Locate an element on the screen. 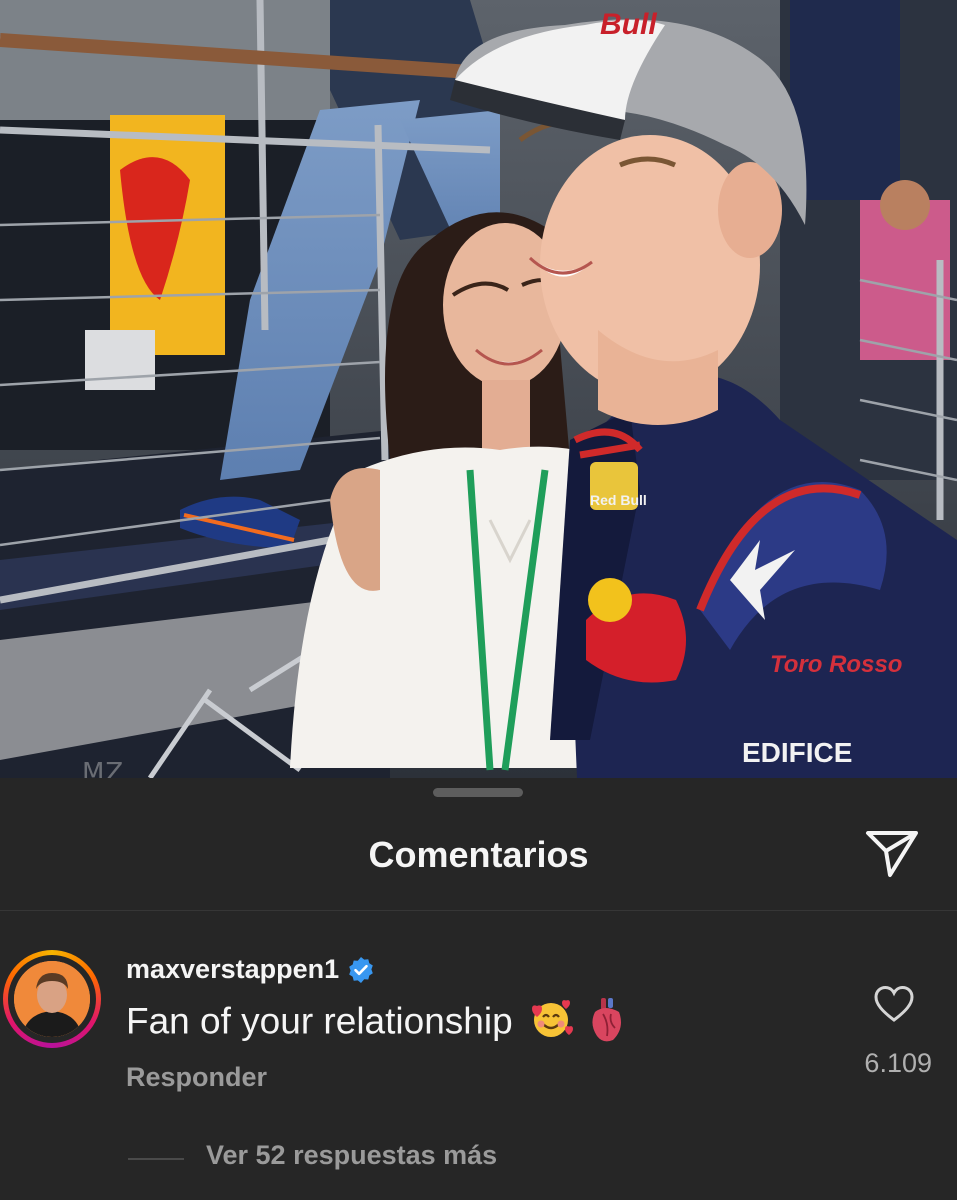 The image size is (957, 1200). anatomical-heart-emoji is located at coordinates (607, 1023).